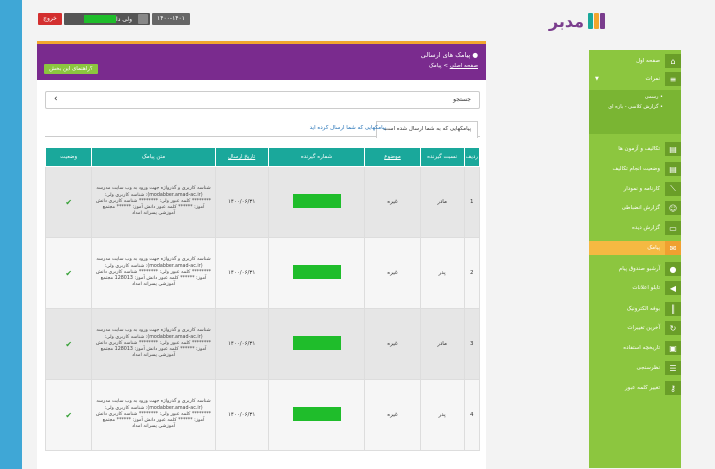 This screenshot has width=715, height=469. I want to click on box-icon: ▣, so click(673, 348).